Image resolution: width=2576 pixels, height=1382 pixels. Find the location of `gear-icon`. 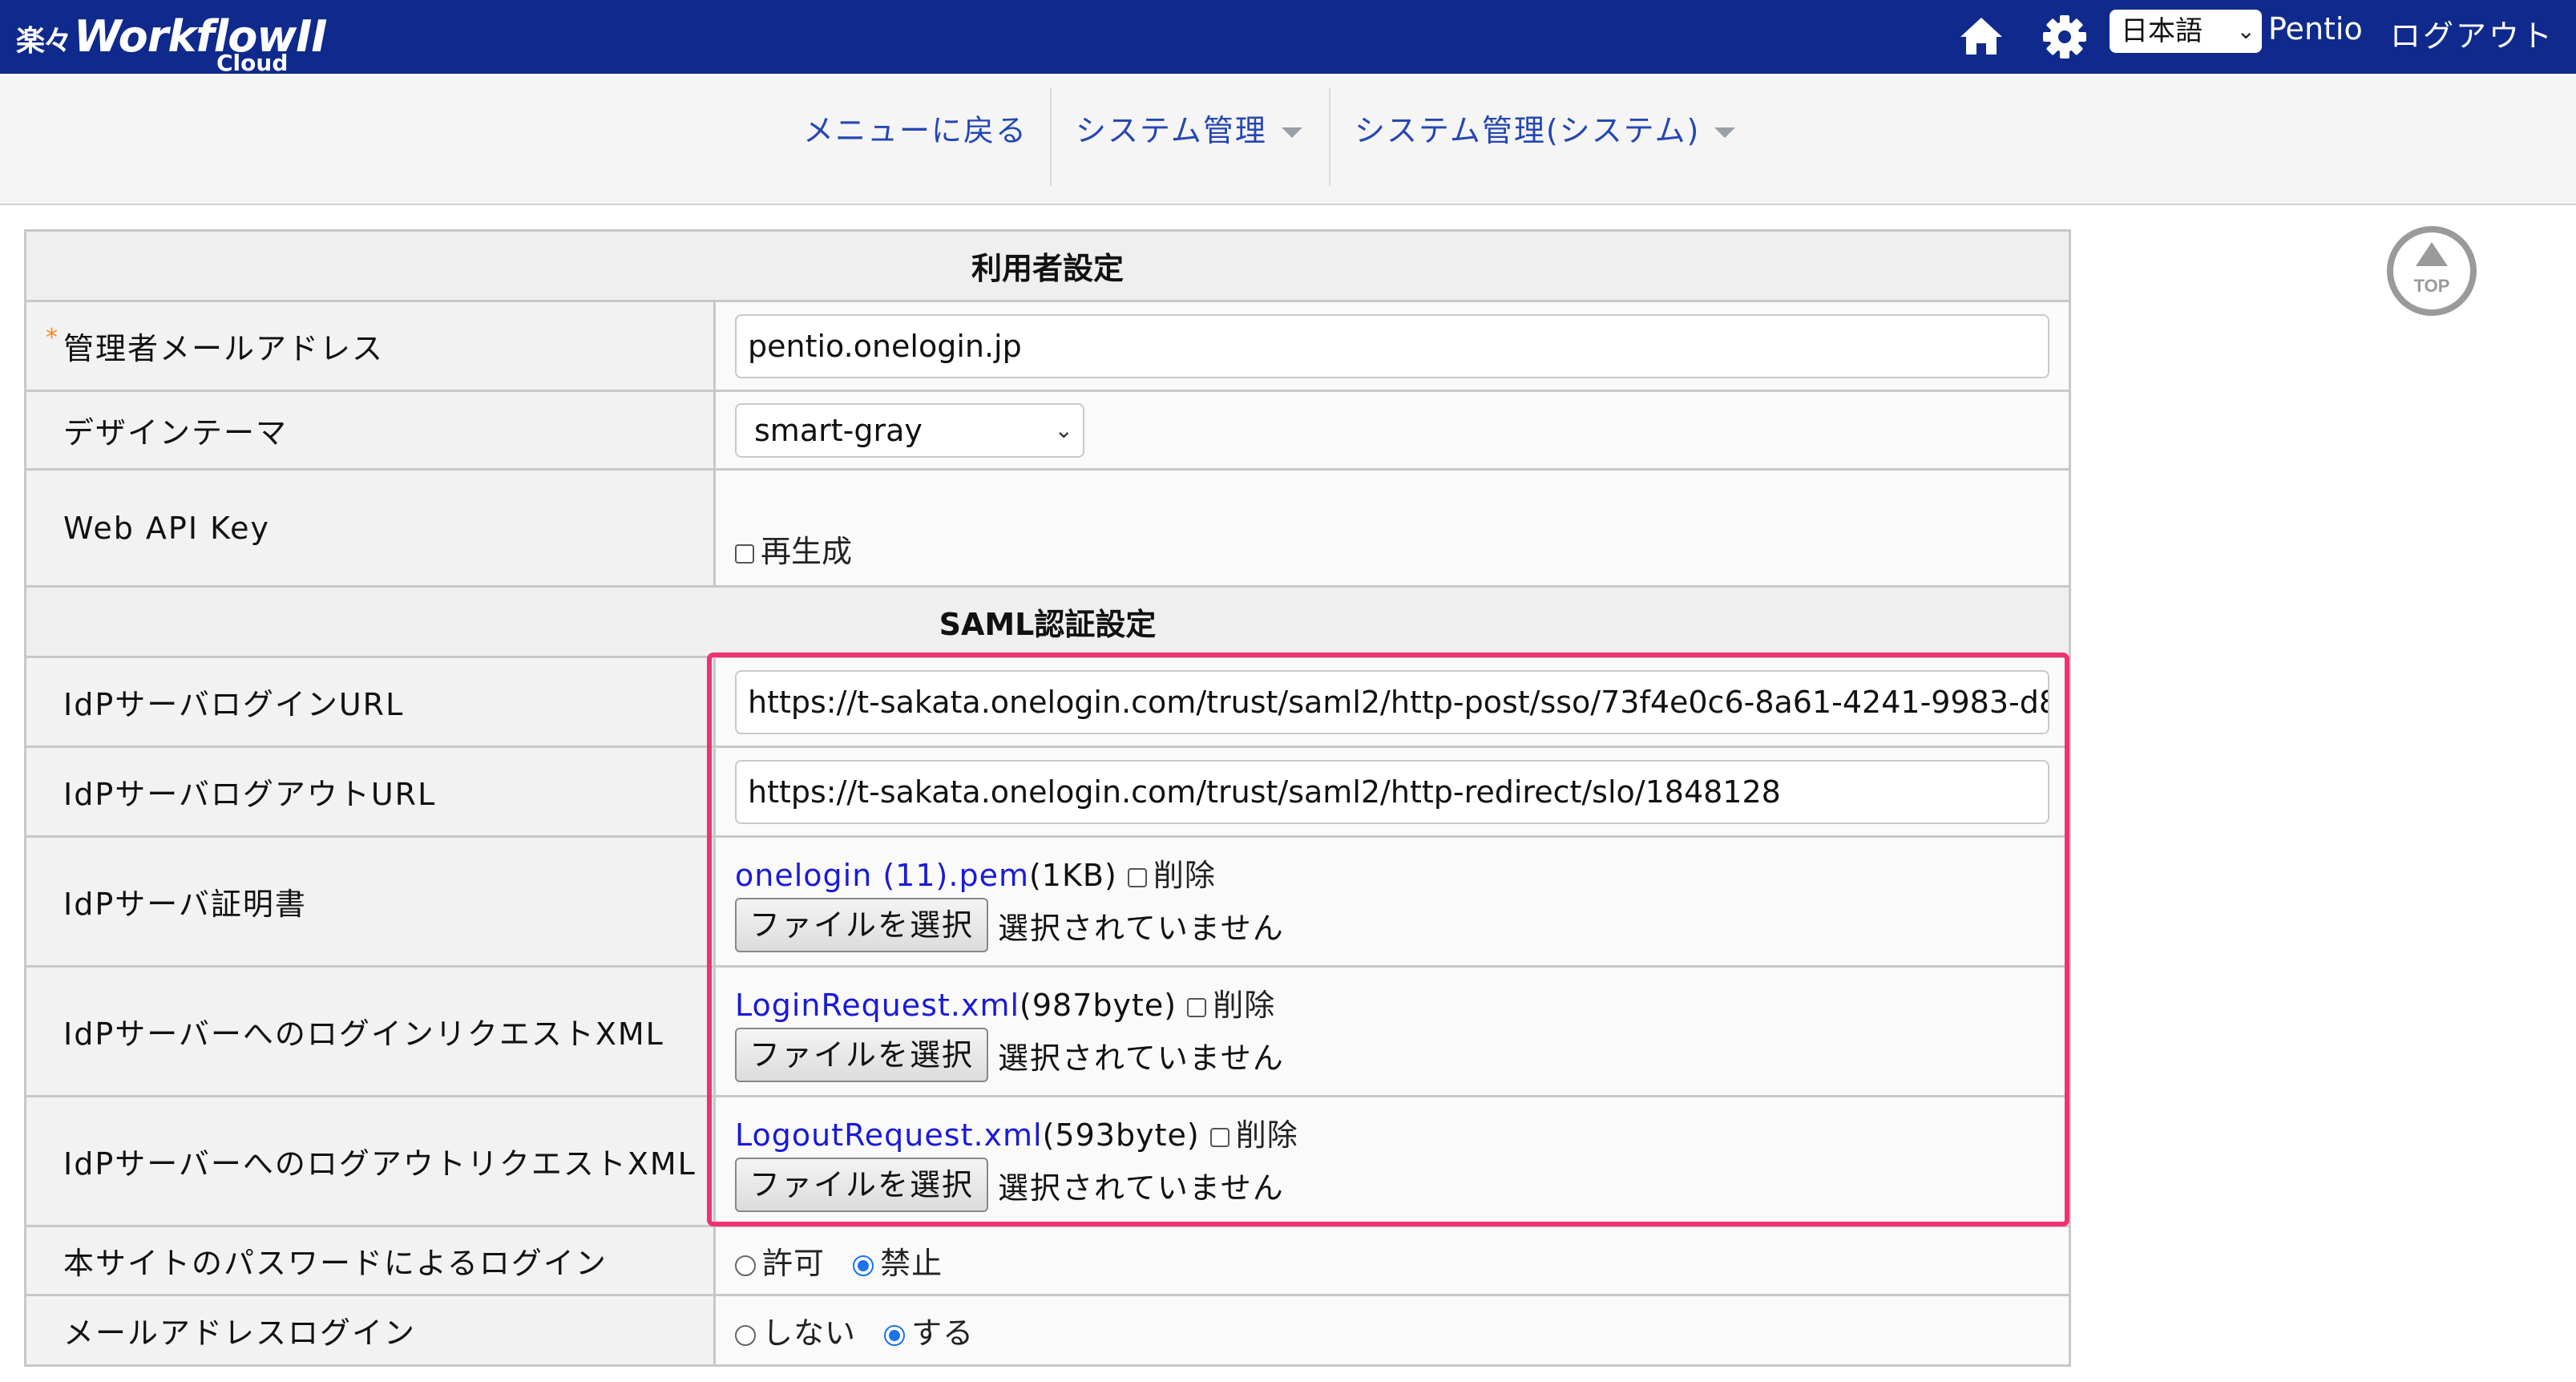

gear-icon is located at coordinates (2064, 36).